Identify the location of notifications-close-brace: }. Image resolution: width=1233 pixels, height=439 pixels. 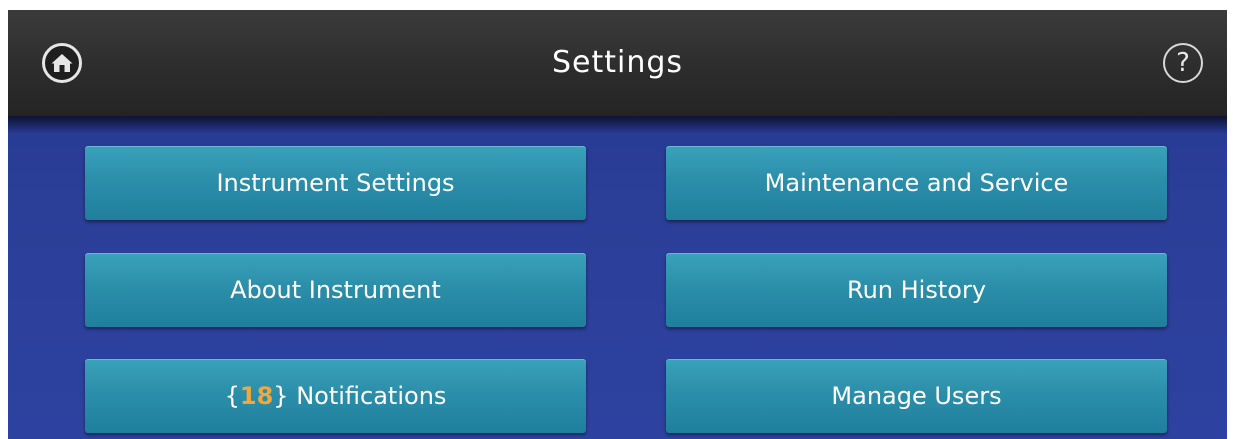
(281, 396).